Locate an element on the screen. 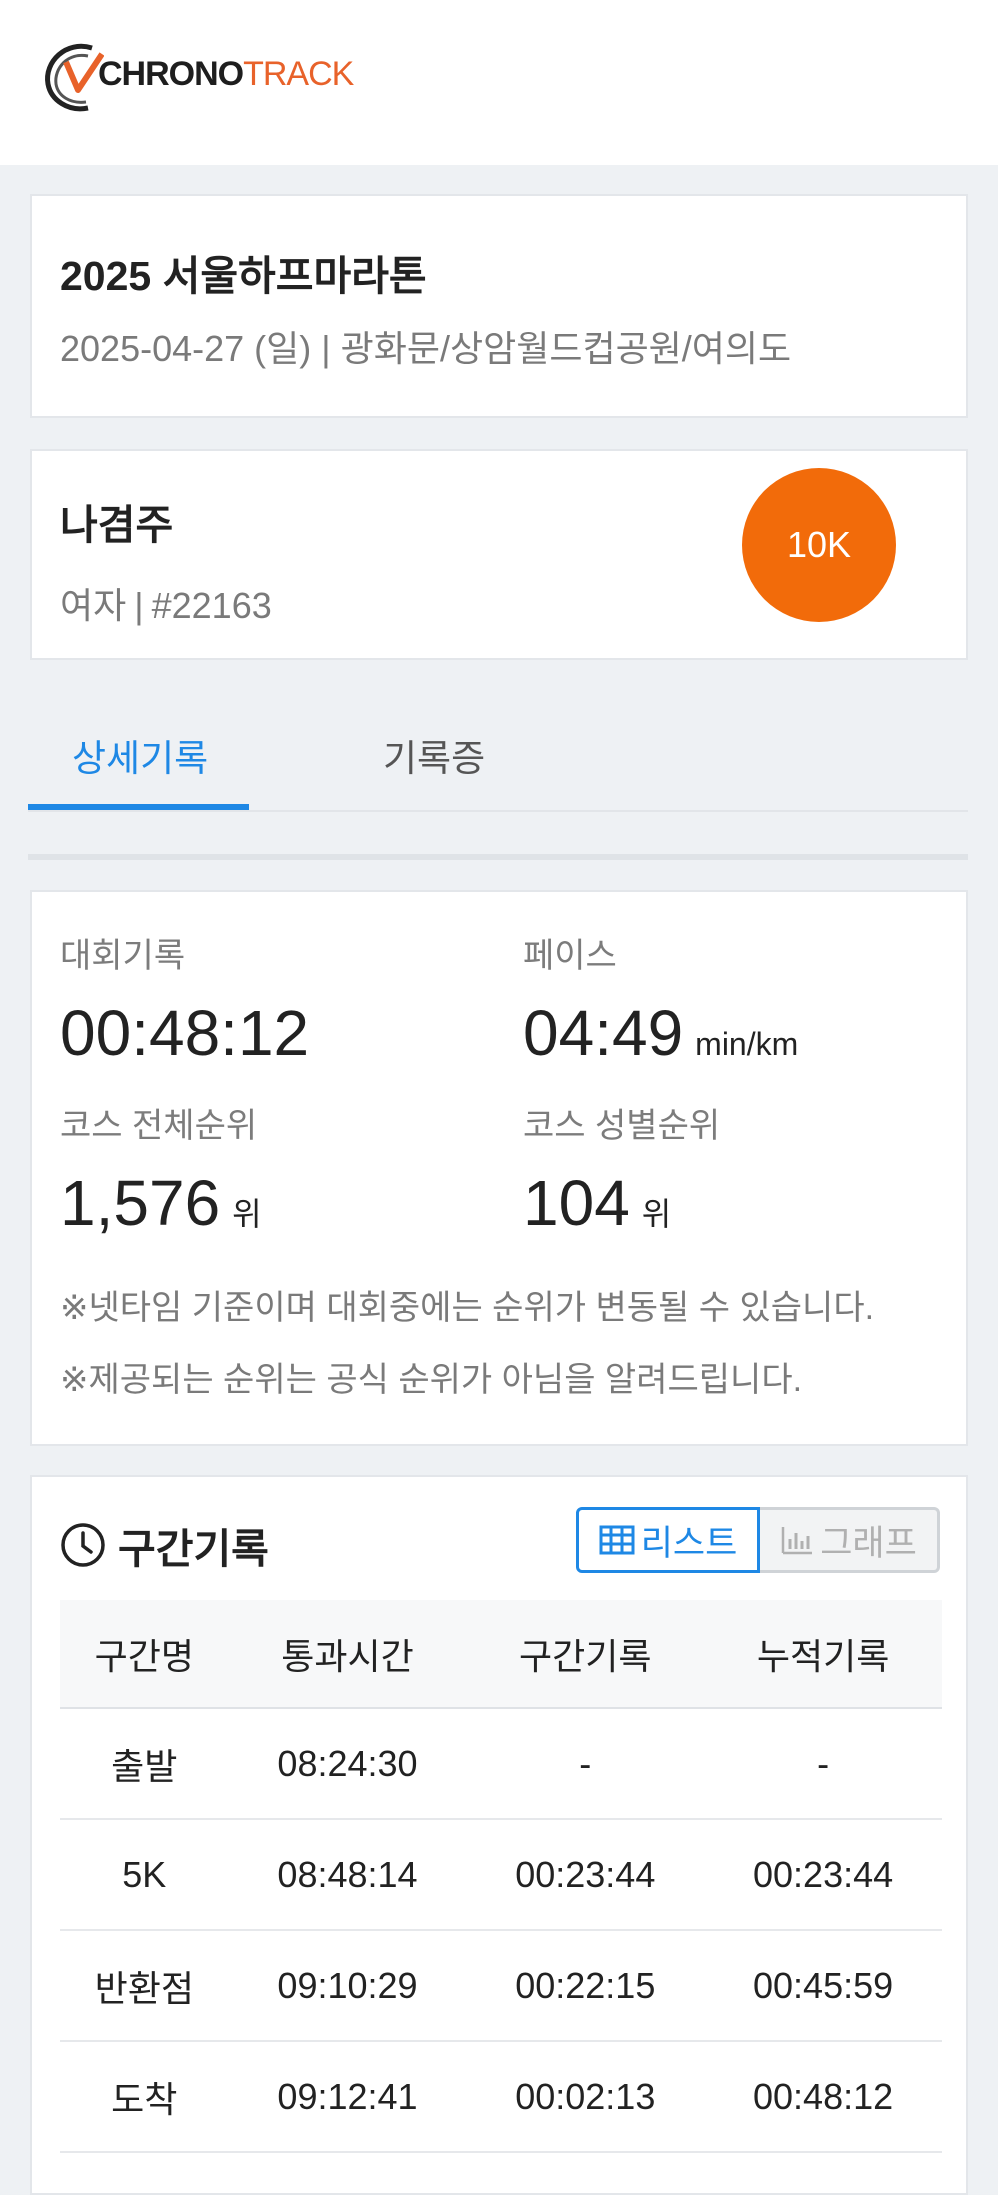 This screenshot has height=2195, width=998. table-row: 5K 08:48:14 00:23:44 00:23:44 is located at coordinates (501, 1875).